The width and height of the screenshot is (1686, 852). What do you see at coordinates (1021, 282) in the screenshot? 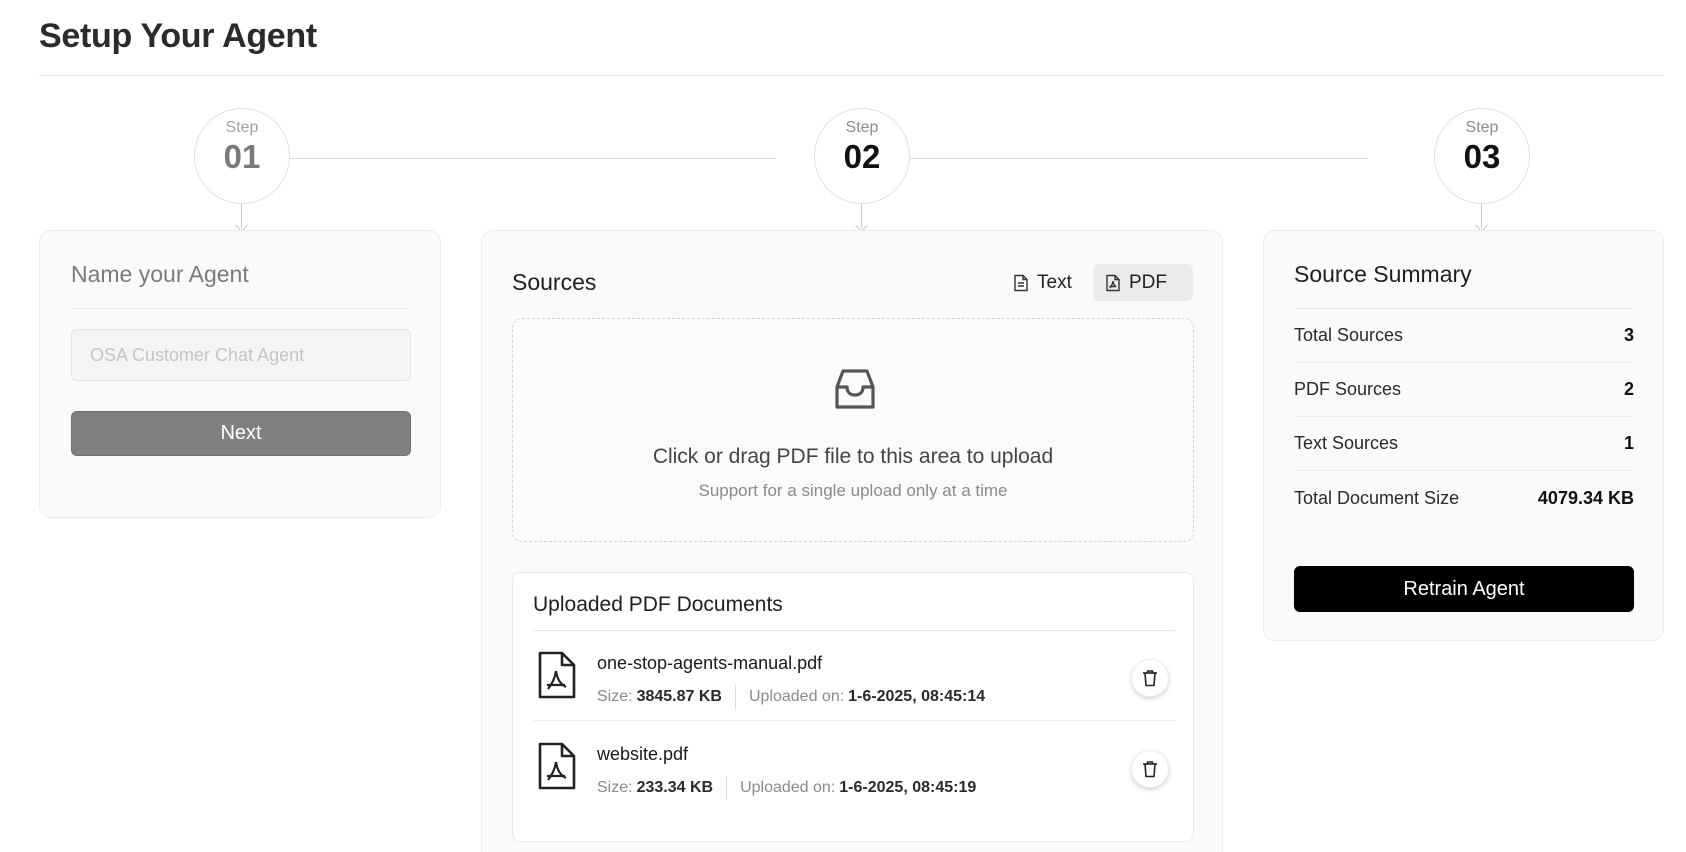
I see `file-text-icon` at bounding box center [1021, 282].